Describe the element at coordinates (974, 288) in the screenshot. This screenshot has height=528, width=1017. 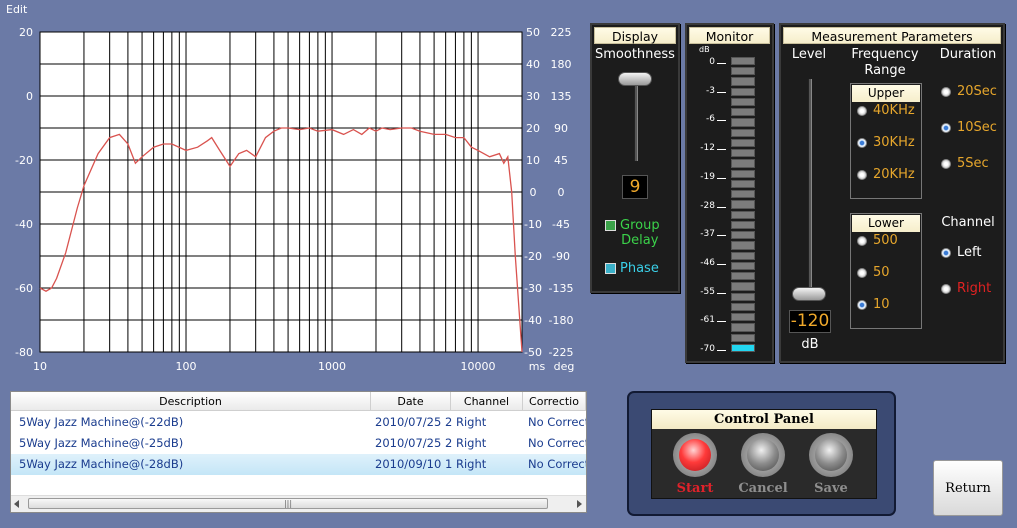
I see `channel-option-label: Right` at that location.